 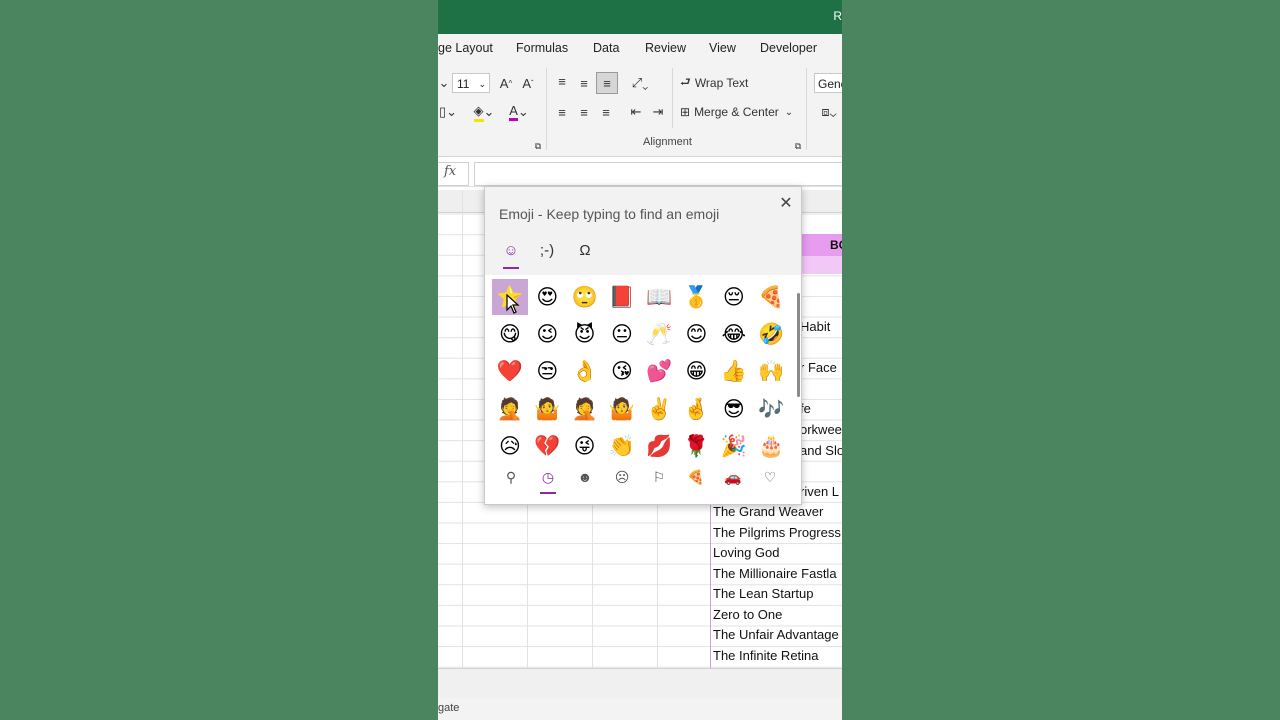 I want to click on cell-book-title: The Lean Startup, so click(x=763, y=593).